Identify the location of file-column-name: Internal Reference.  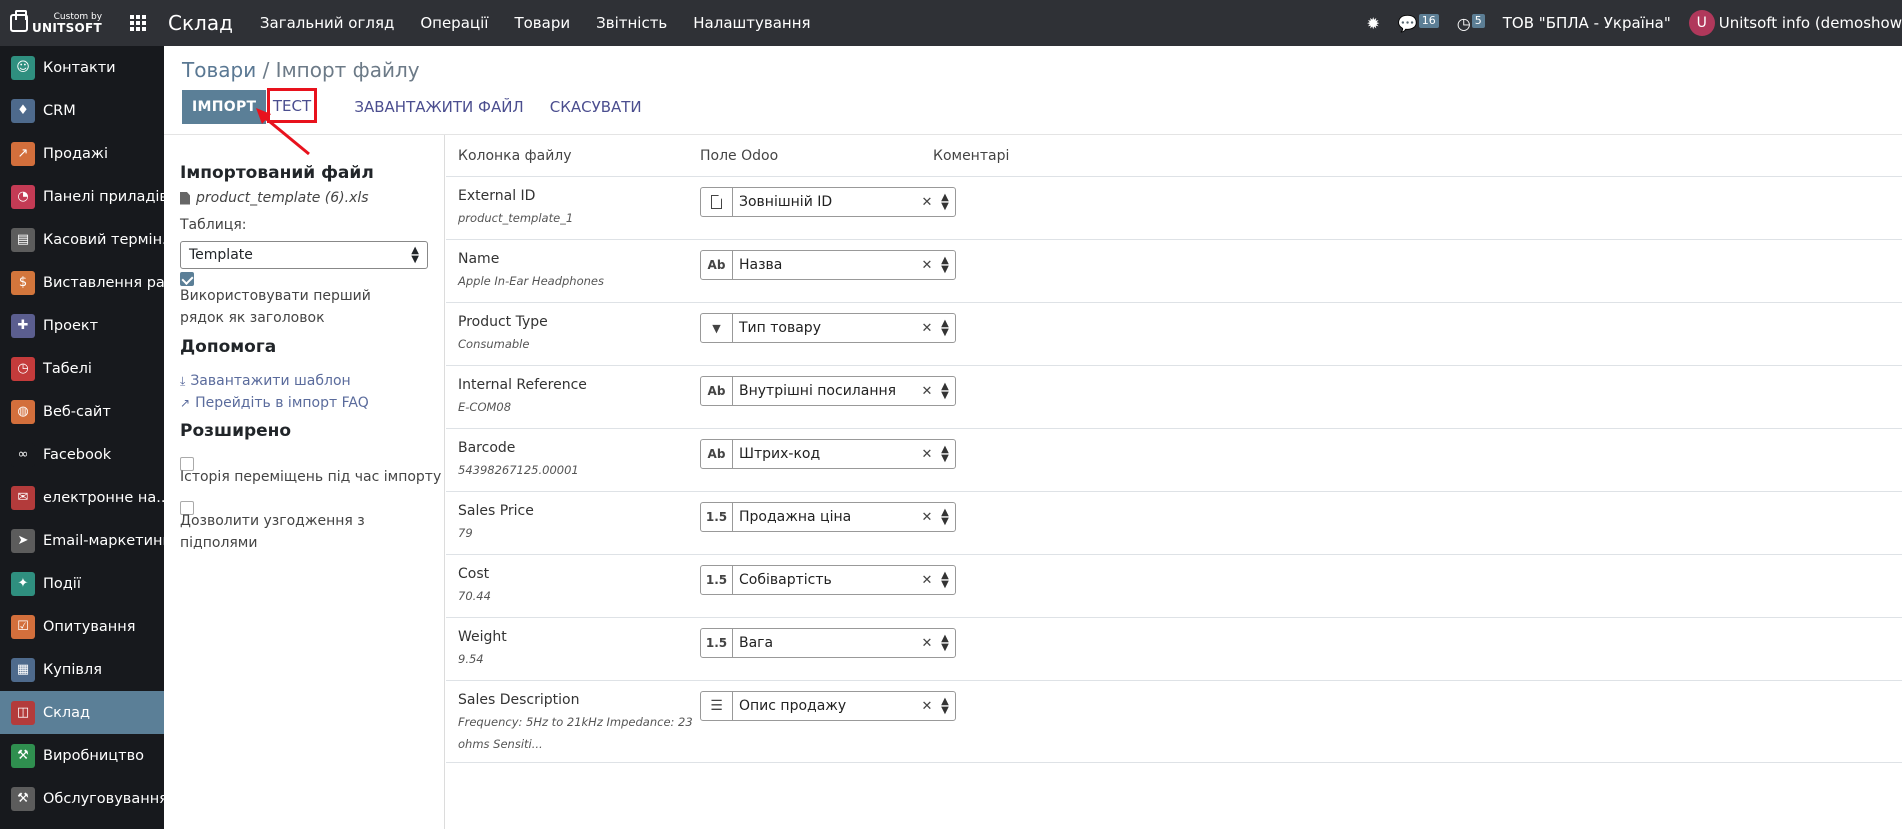
(522, 385).